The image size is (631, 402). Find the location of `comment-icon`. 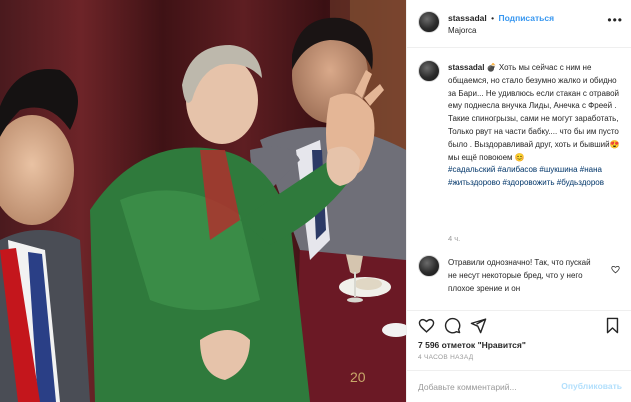

comment-icon is located at coordinates (452, 325).